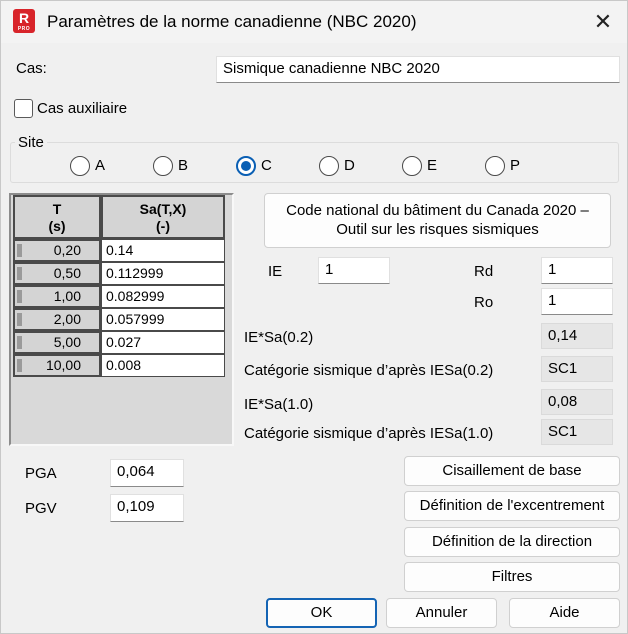  I want to click on ro-label: Ro, so click(484, 302).